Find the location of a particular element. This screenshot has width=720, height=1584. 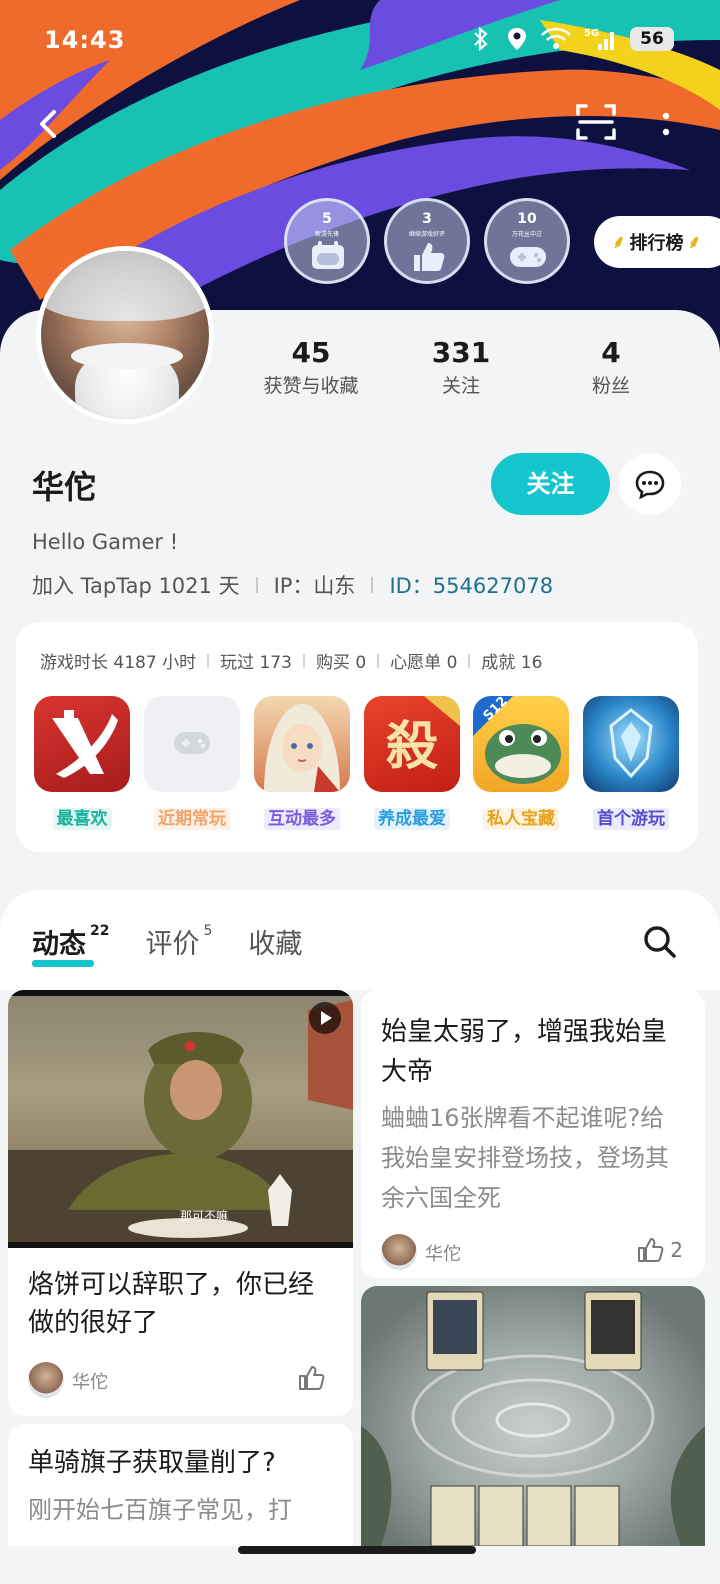

tab-reviews: 评价 5 is located at coordinates (178, 941).